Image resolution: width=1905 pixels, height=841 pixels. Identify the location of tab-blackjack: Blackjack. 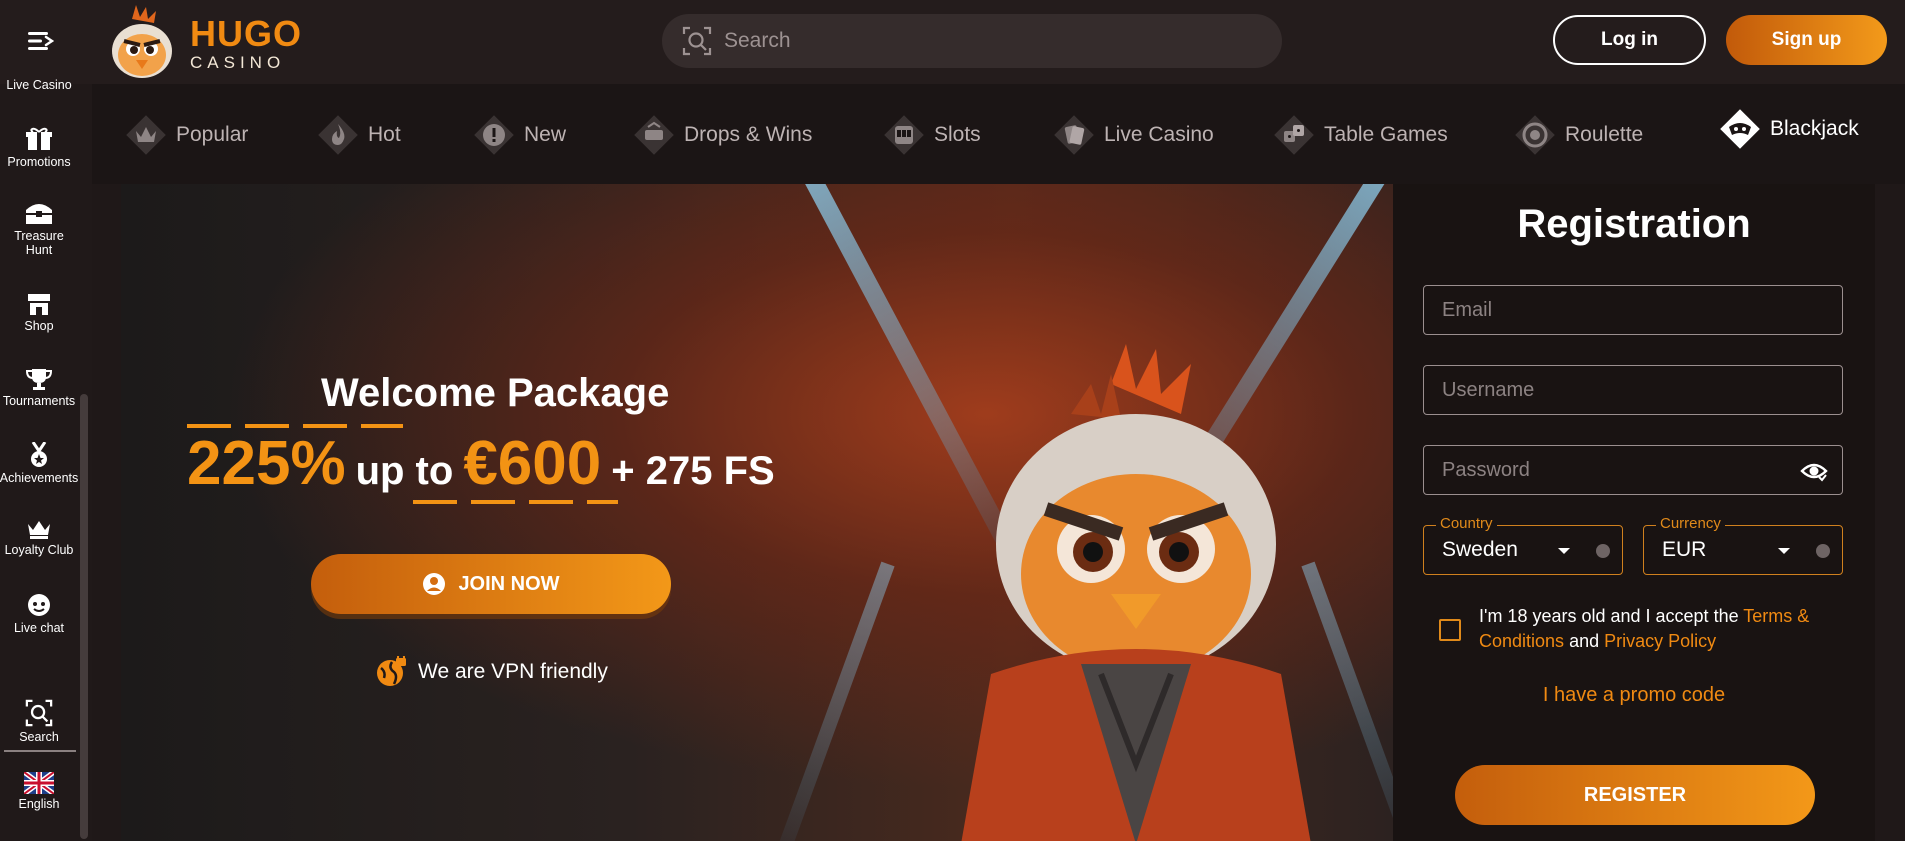
(1788, 129).